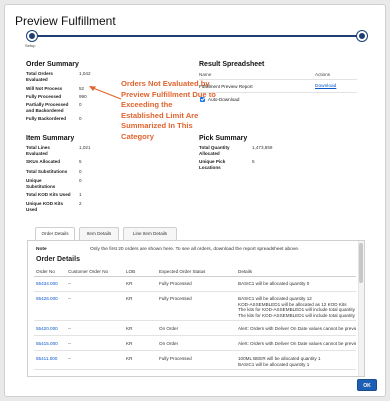  Describe the element at coordinates (99, 233) in the screenshot. I see `tab-item-details: Item Details` at that location.